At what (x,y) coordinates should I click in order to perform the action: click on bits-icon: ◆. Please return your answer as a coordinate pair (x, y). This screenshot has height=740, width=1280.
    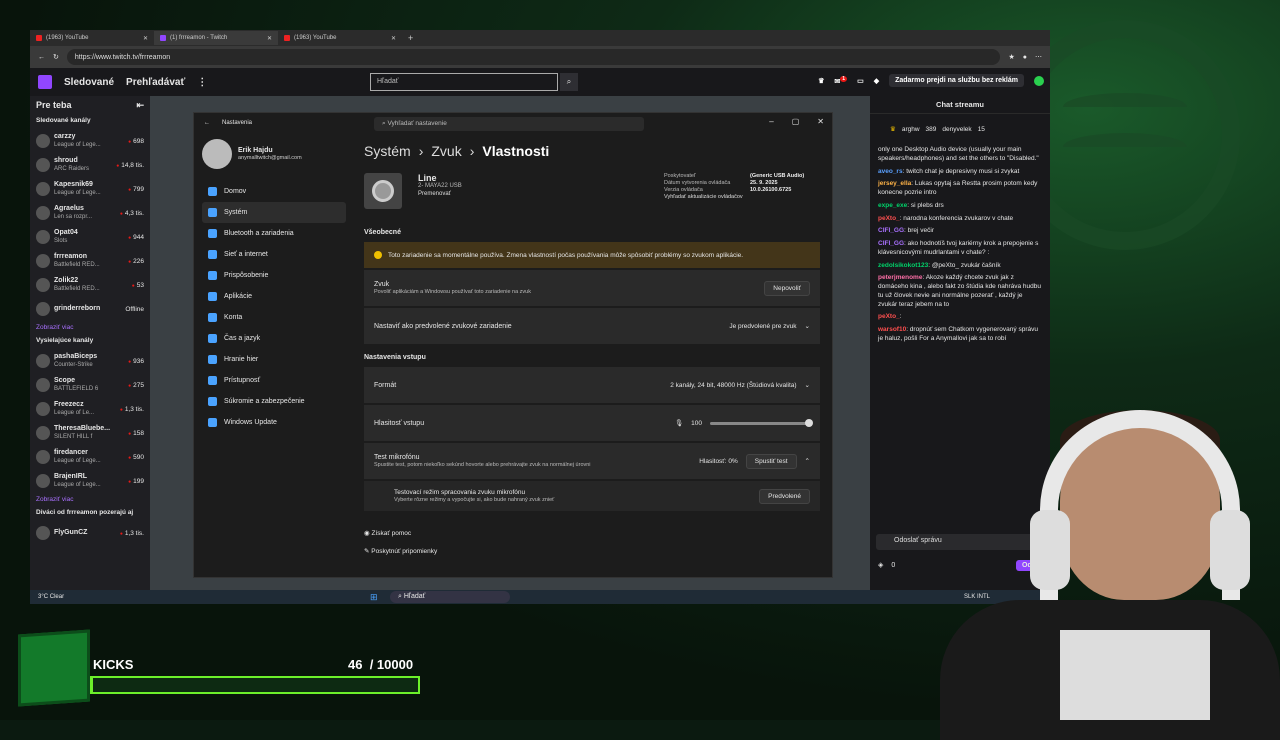
    Looking at the image, I should click on (876, 81).